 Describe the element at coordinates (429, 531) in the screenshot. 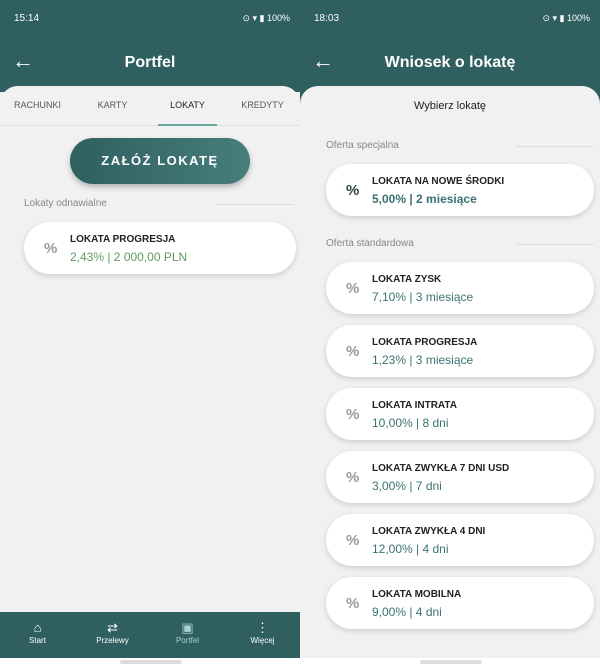

I see `offer-name: LOKATA ZWYKŁA 4 DNI` at that location.